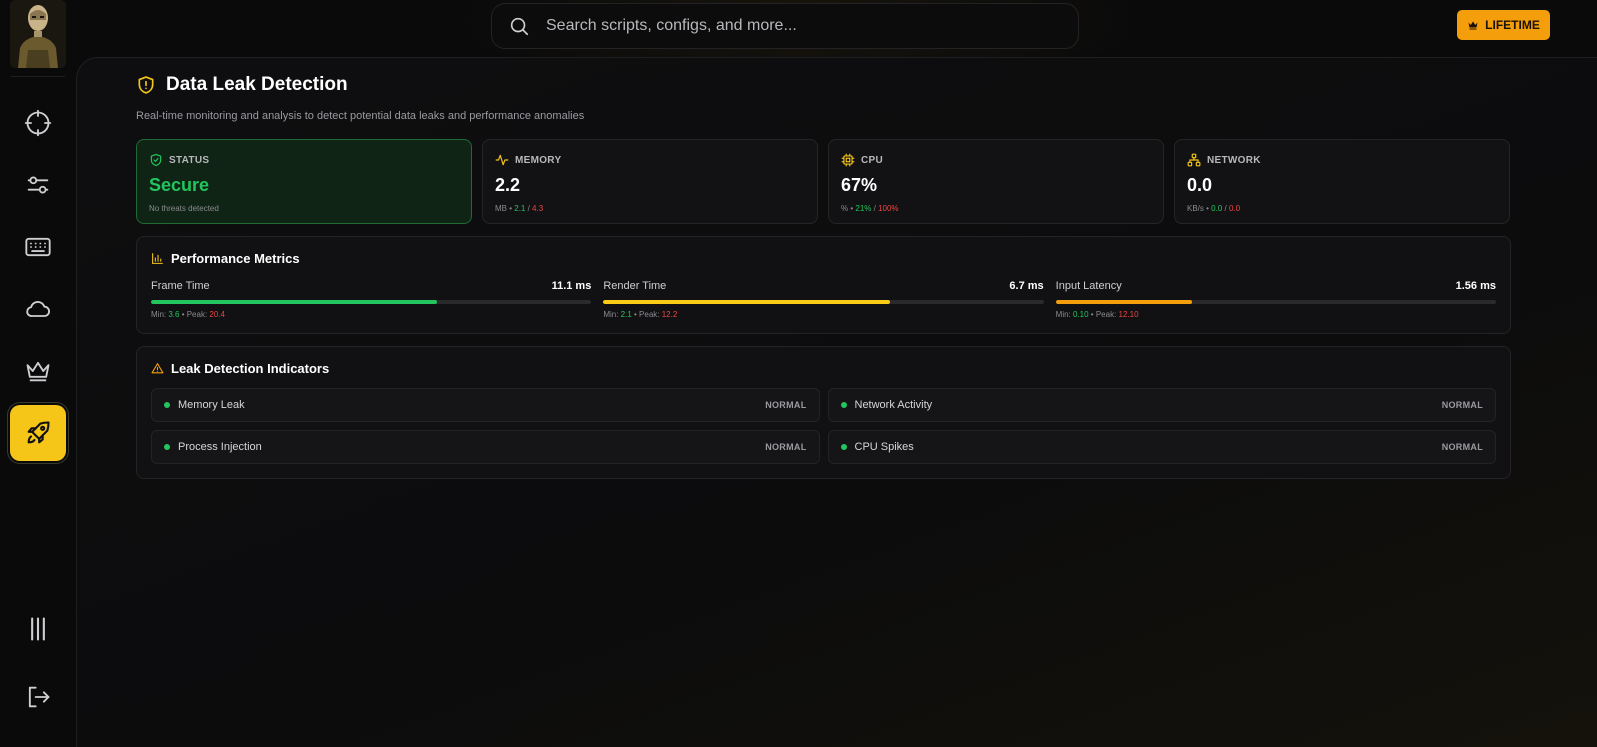 This screenshot has width=1597, height=747. I want to click on sidebar-item-premium, so click(38, 371).